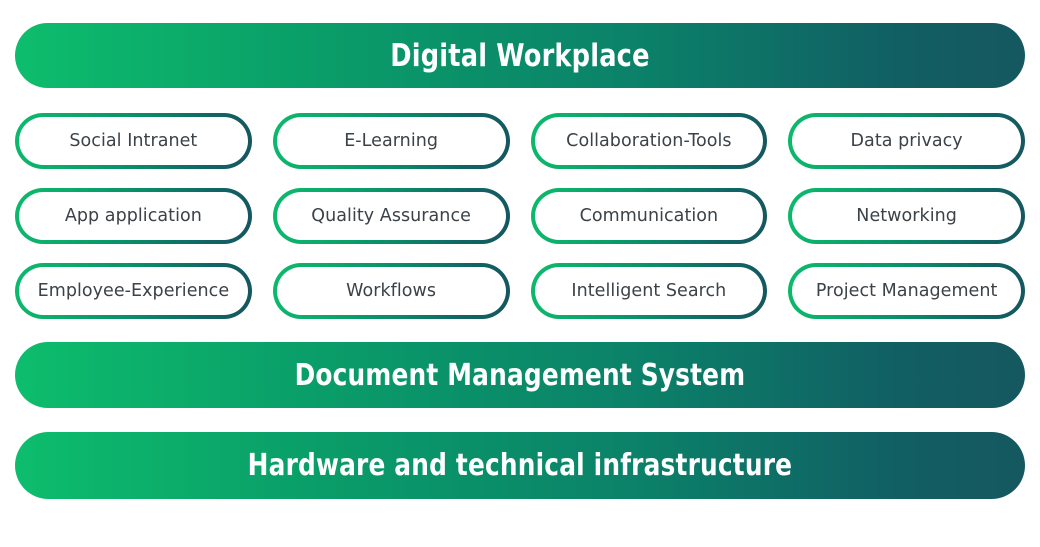 This screenshot has width=1040, height=547. I want to click on title-band-label: Digital Workplace, so click(520, 55).